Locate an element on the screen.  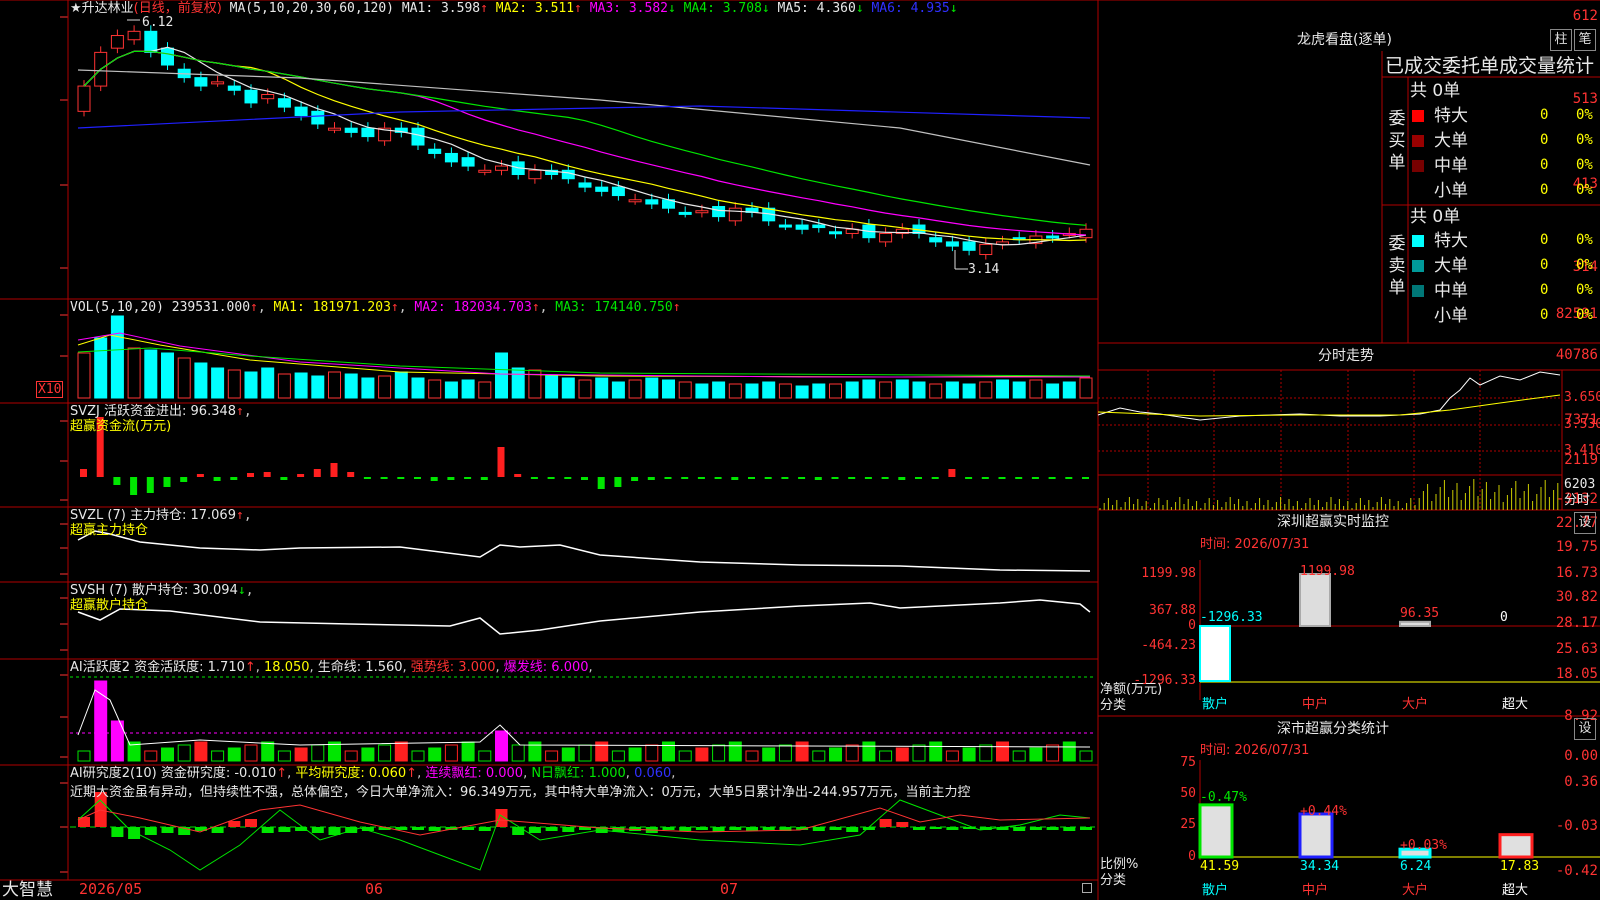
bar-mode-button: 柱 is located at coordinates (1561, 40).